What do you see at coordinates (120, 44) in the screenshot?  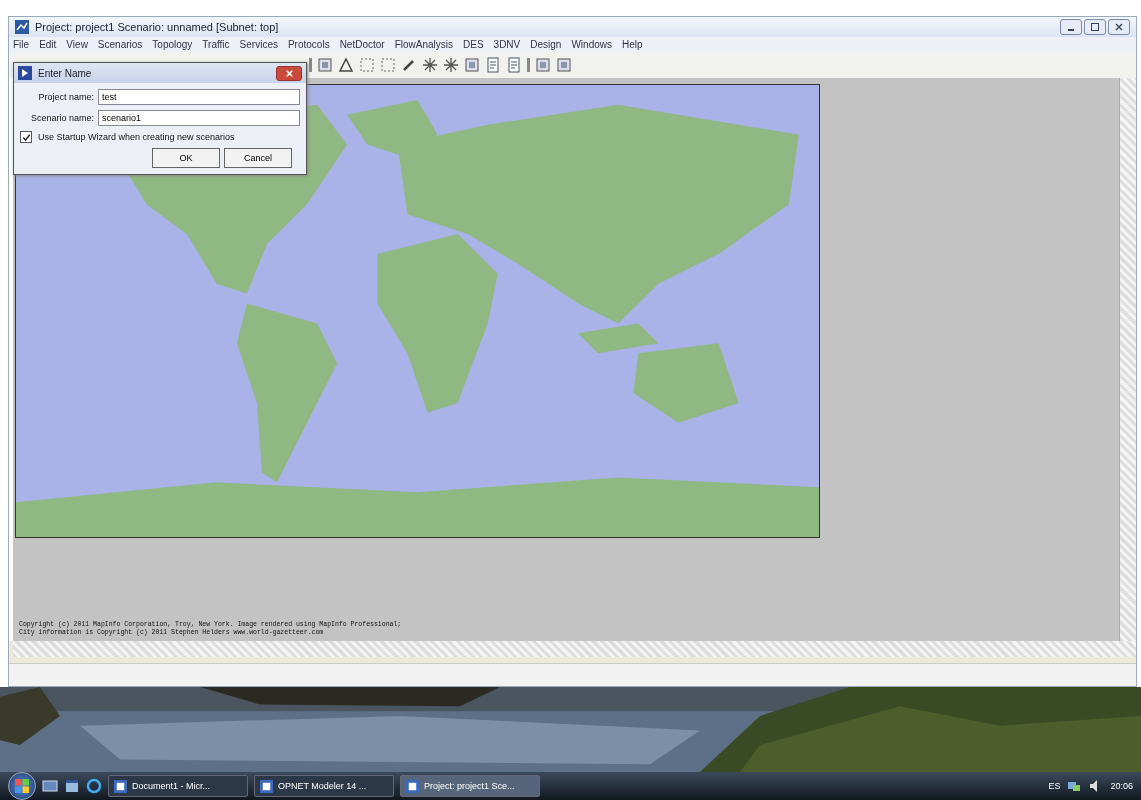 I see `menu-item: Scenarios` at bounding box center [120, 44].